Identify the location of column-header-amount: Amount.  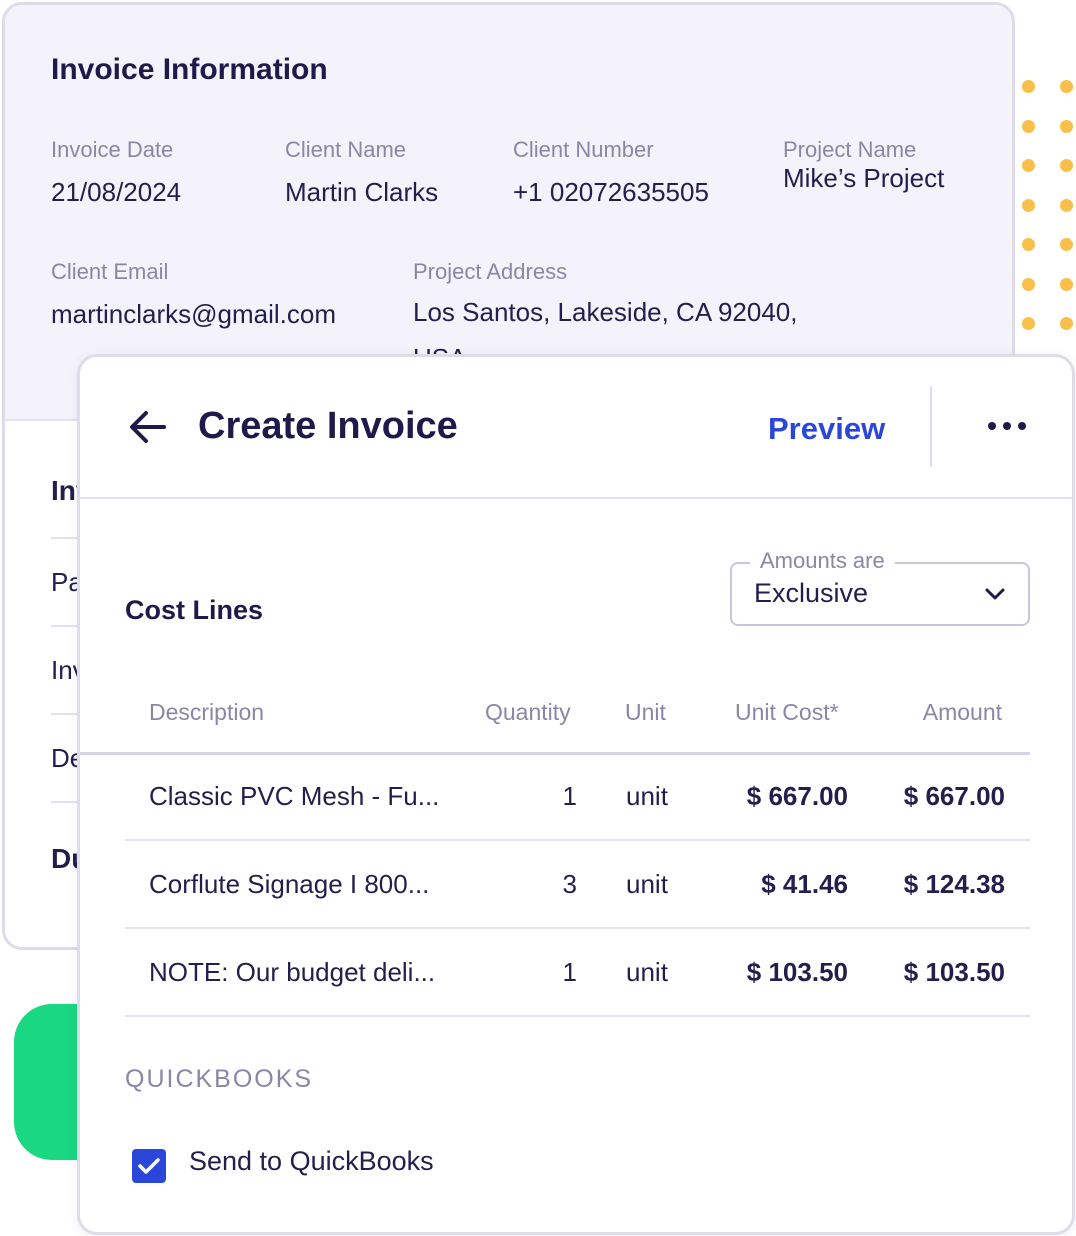
(962, 712).